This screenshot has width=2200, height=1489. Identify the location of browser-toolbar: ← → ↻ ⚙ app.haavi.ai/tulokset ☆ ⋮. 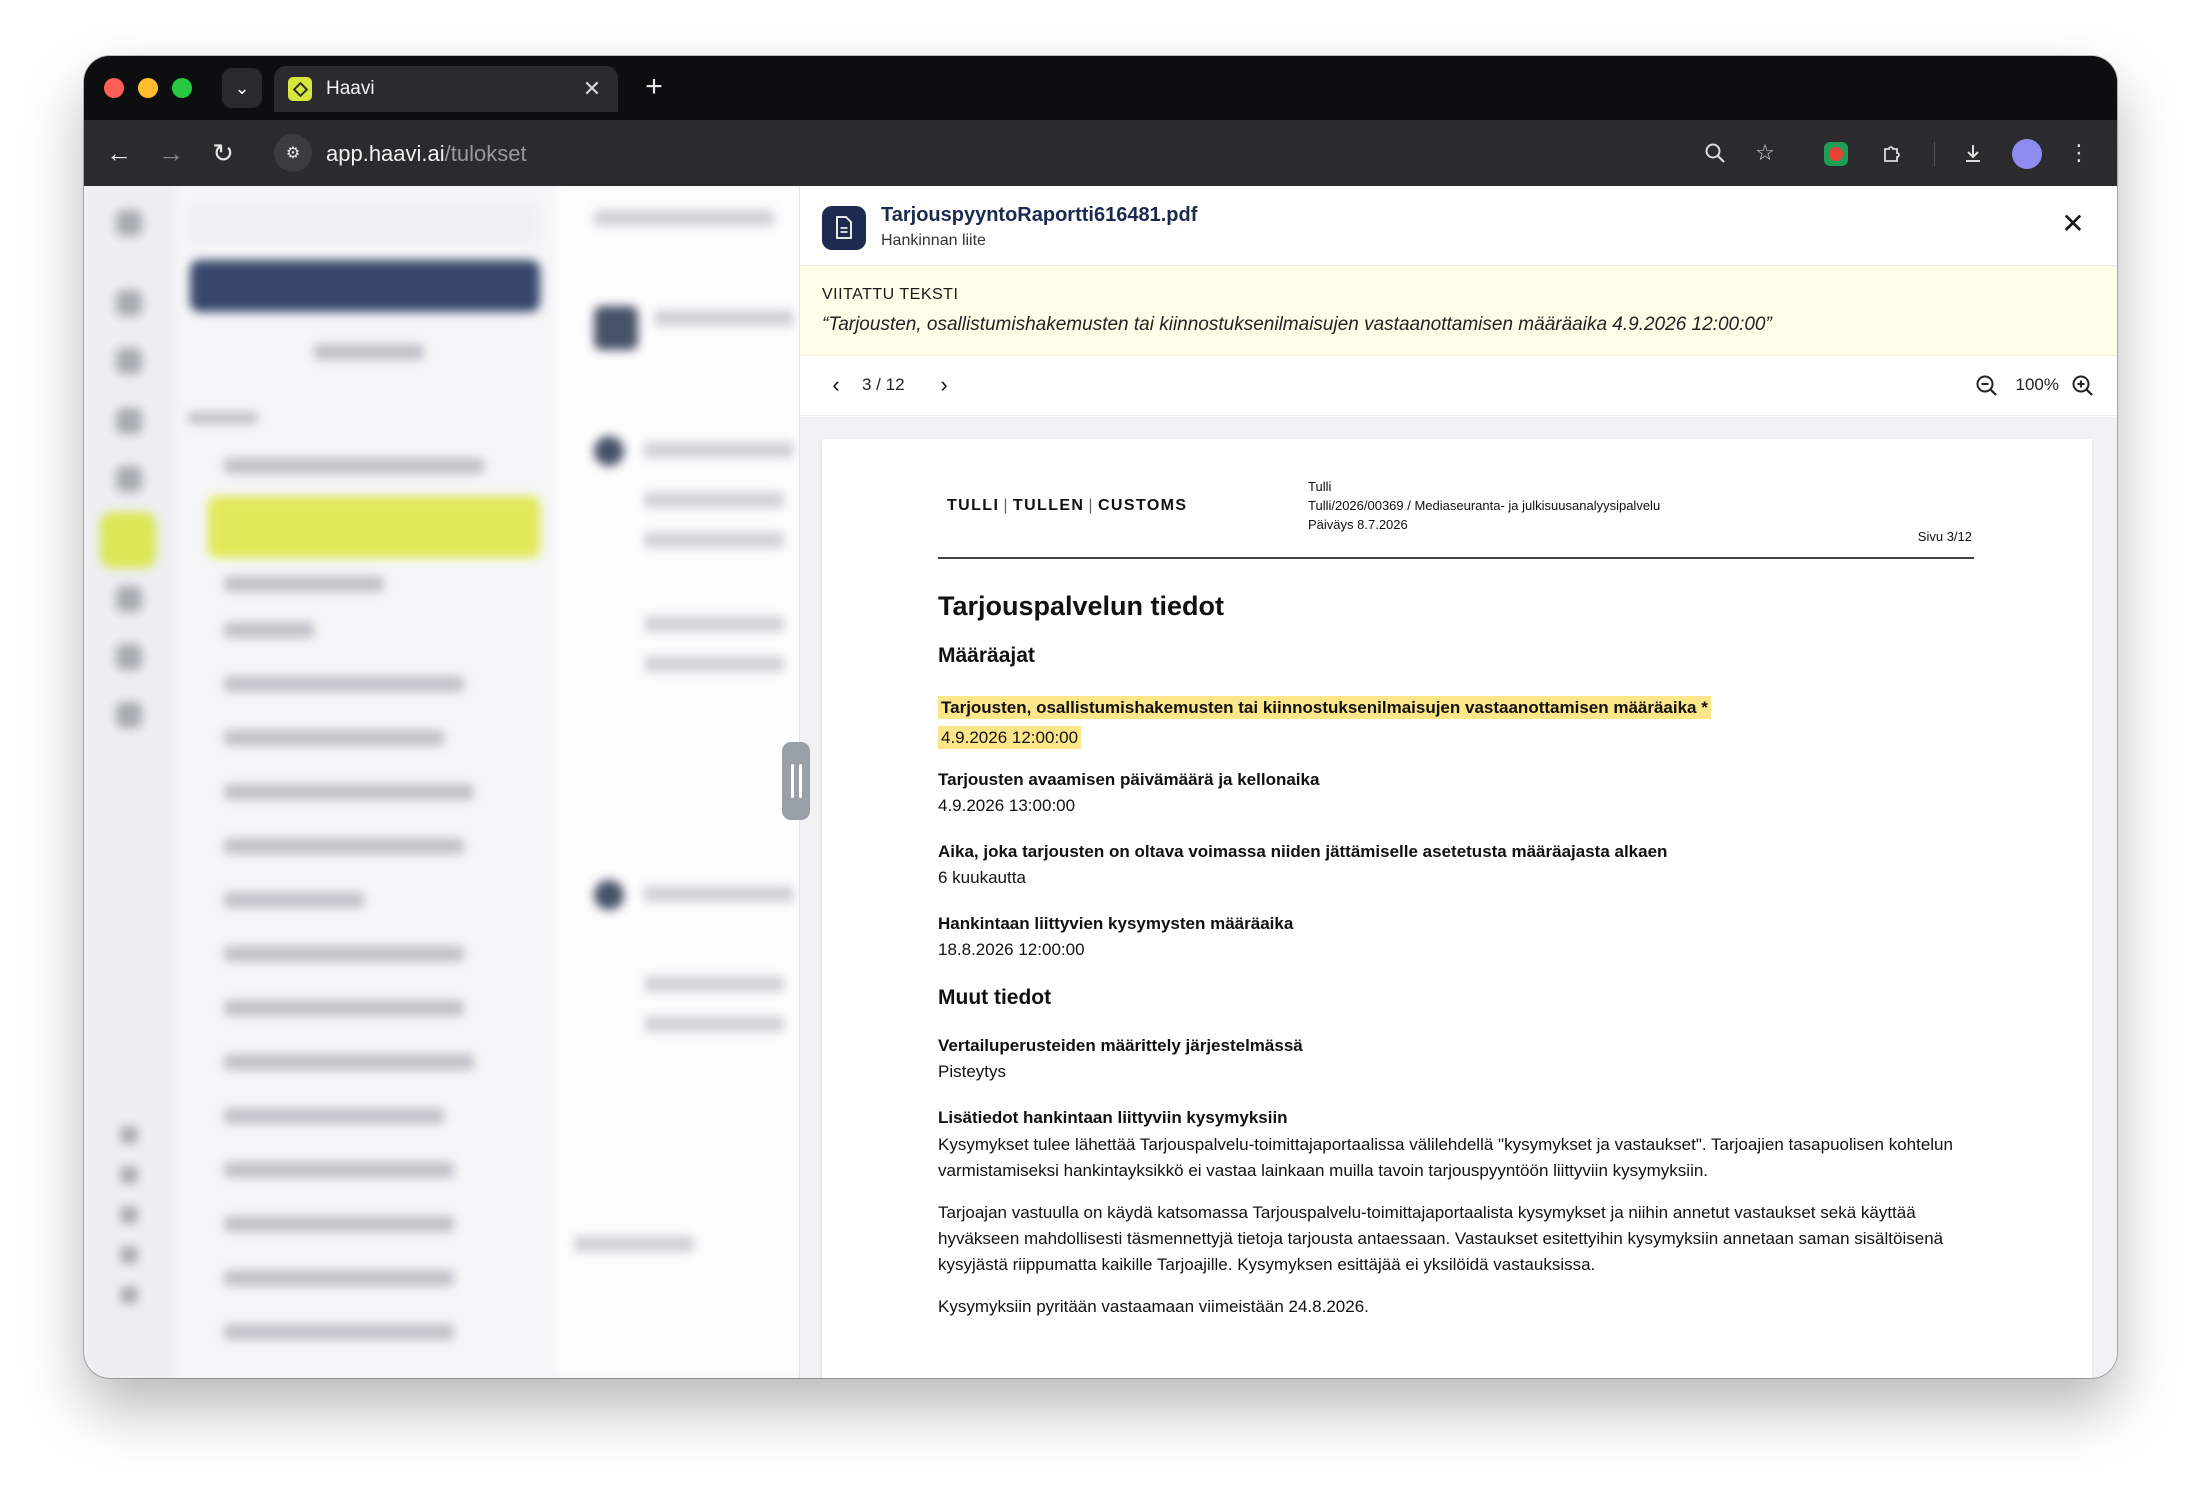
(1100, 153).